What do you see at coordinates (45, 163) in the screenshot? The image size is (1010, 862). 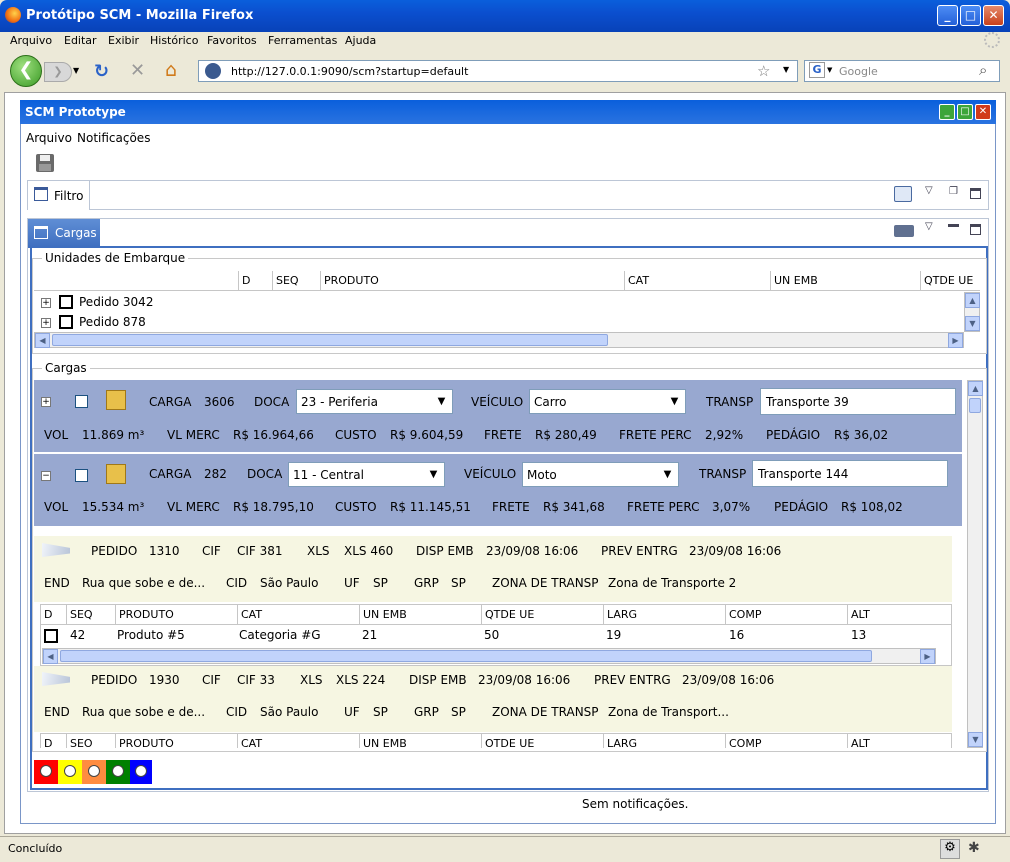 I see `save-icon` at bounding box center [45, 163].